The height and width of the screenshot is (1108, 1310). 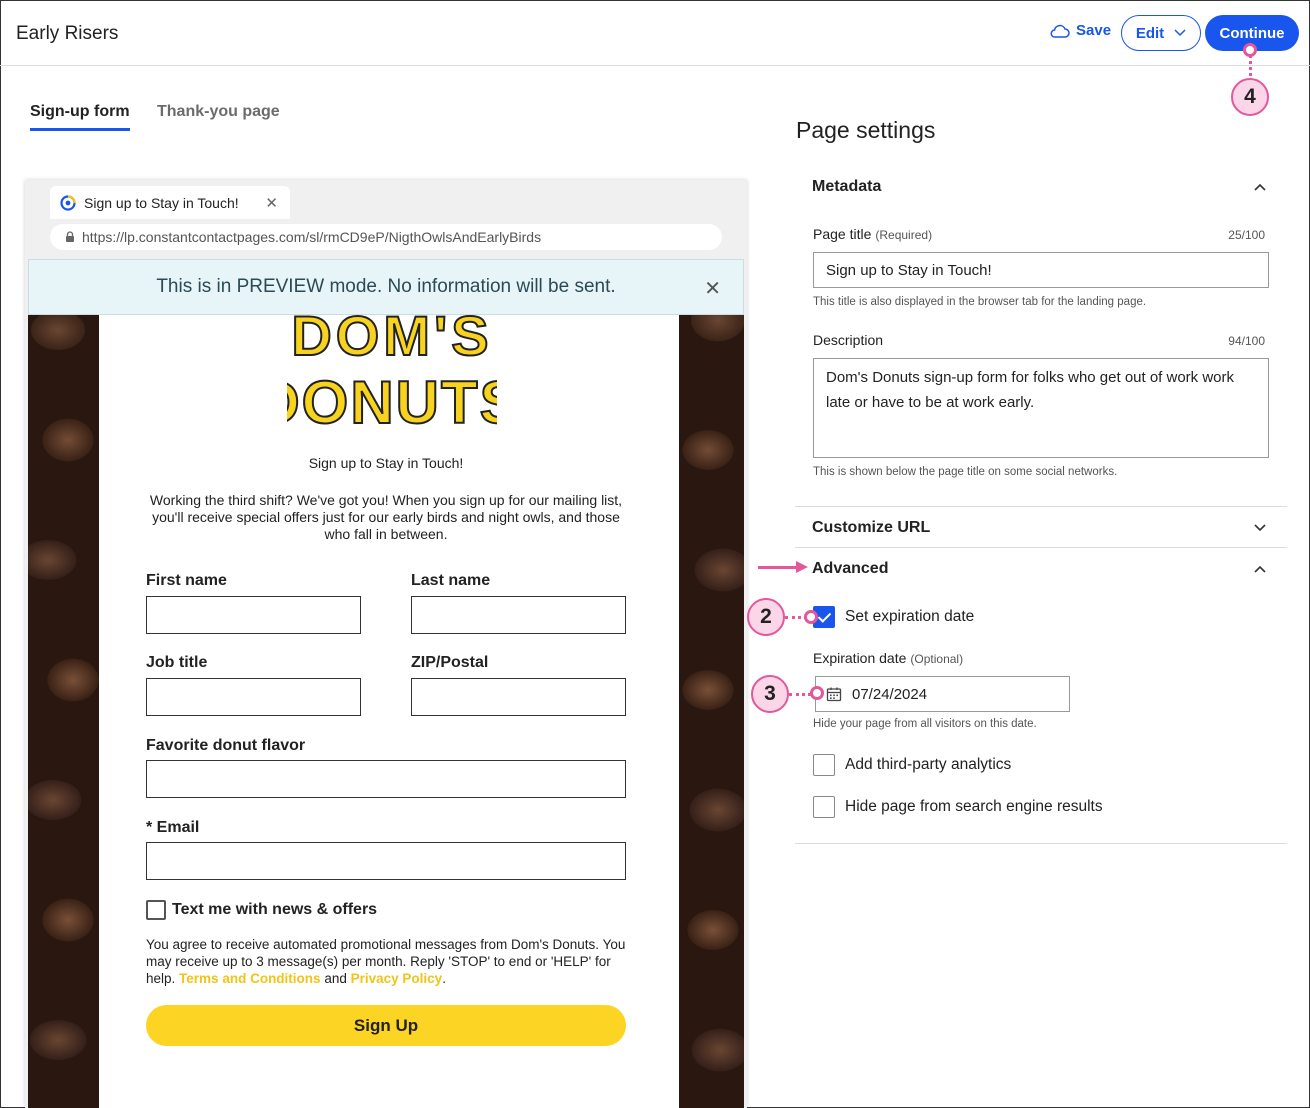 I want to click on save-button: Save, so click(x=1080, y=30).